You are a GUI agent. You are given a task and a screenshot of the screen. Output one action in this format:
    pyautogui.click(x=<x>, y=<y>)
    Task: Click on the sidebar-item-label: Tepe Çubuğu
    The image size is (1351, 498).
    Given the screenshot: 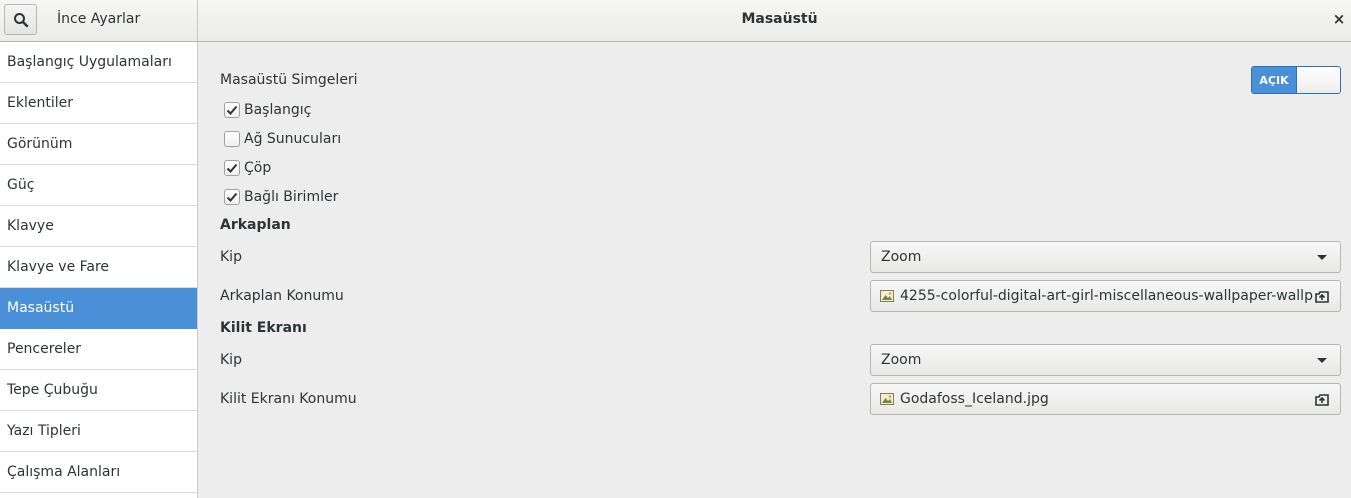 What is the action you would take?
    pyautogui.click(x=52, y=390)
    